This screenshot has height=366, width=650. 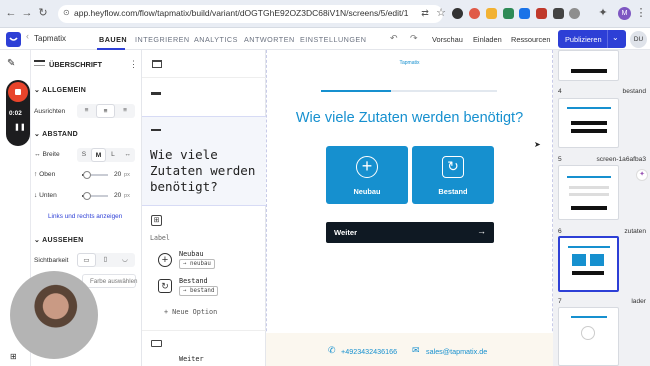 What do you see at coordinates (414, 38) in the screenshot?
I see `redo-icon: ↷` at bounding box center [414, 38].